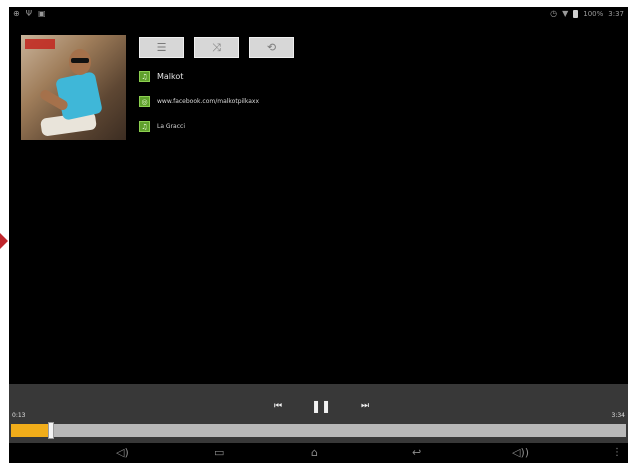  I want to click on playback-panel: ⏮ ❚❚ ⏭ 0:13 3:34, so click(318, 413).